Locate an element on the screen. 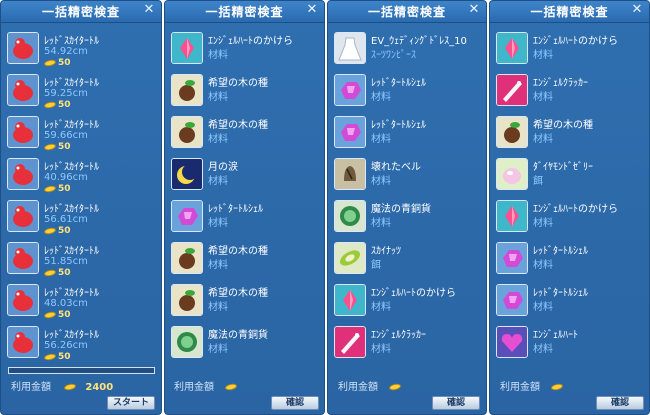 The width and height of the screenshot is (650, 415). list-item: ﾚｯﾄﾞｽｶｲﾀｰﾄﾙ 59.25cm 50 is located at coordinates (81, 92).